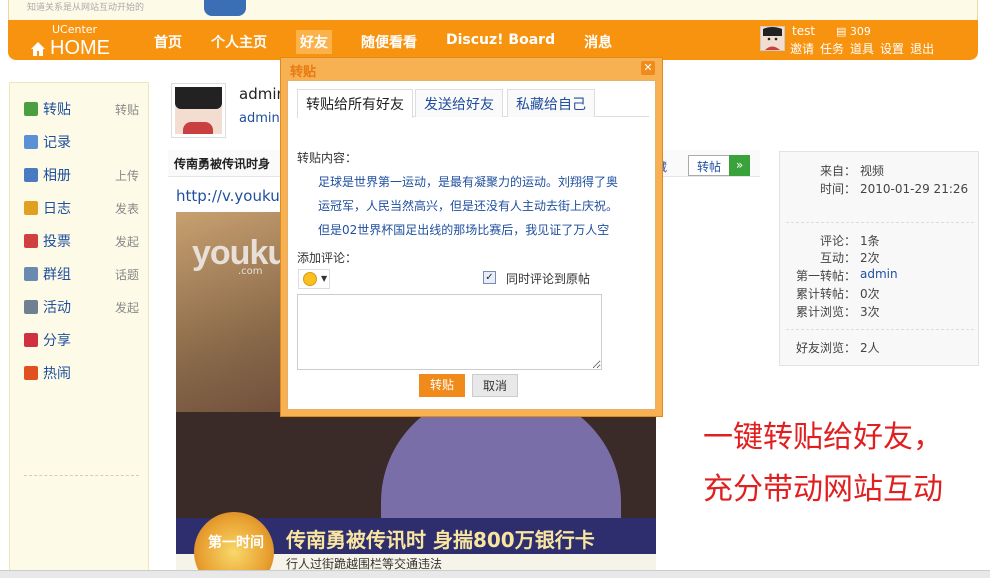 Image resolution: width=990 pixels, height=578 pixels. I want to click on info-key: 评论：, so click(837, 241).